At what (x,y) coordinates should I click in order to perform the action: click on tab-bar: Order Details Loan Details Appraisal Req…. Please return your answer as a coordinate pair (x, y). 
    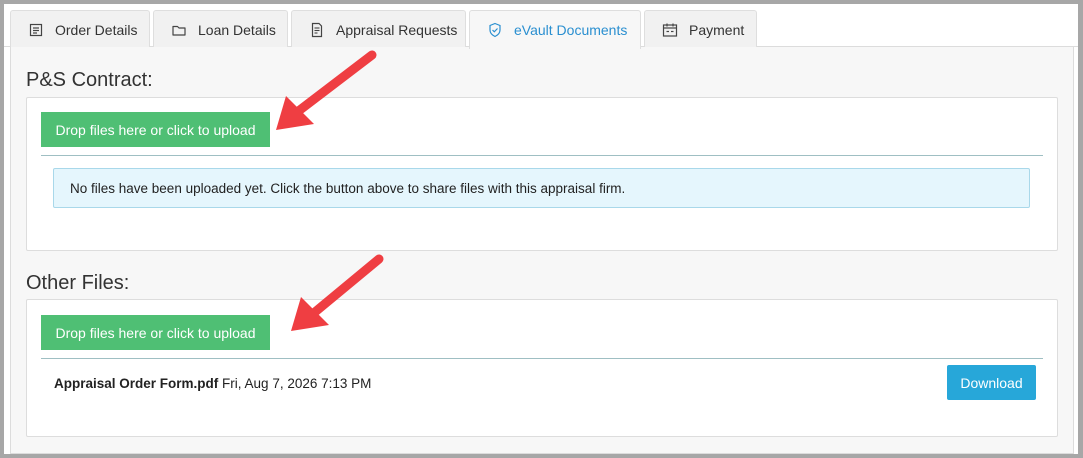
    Looking at the image, I should click on (541, 26).